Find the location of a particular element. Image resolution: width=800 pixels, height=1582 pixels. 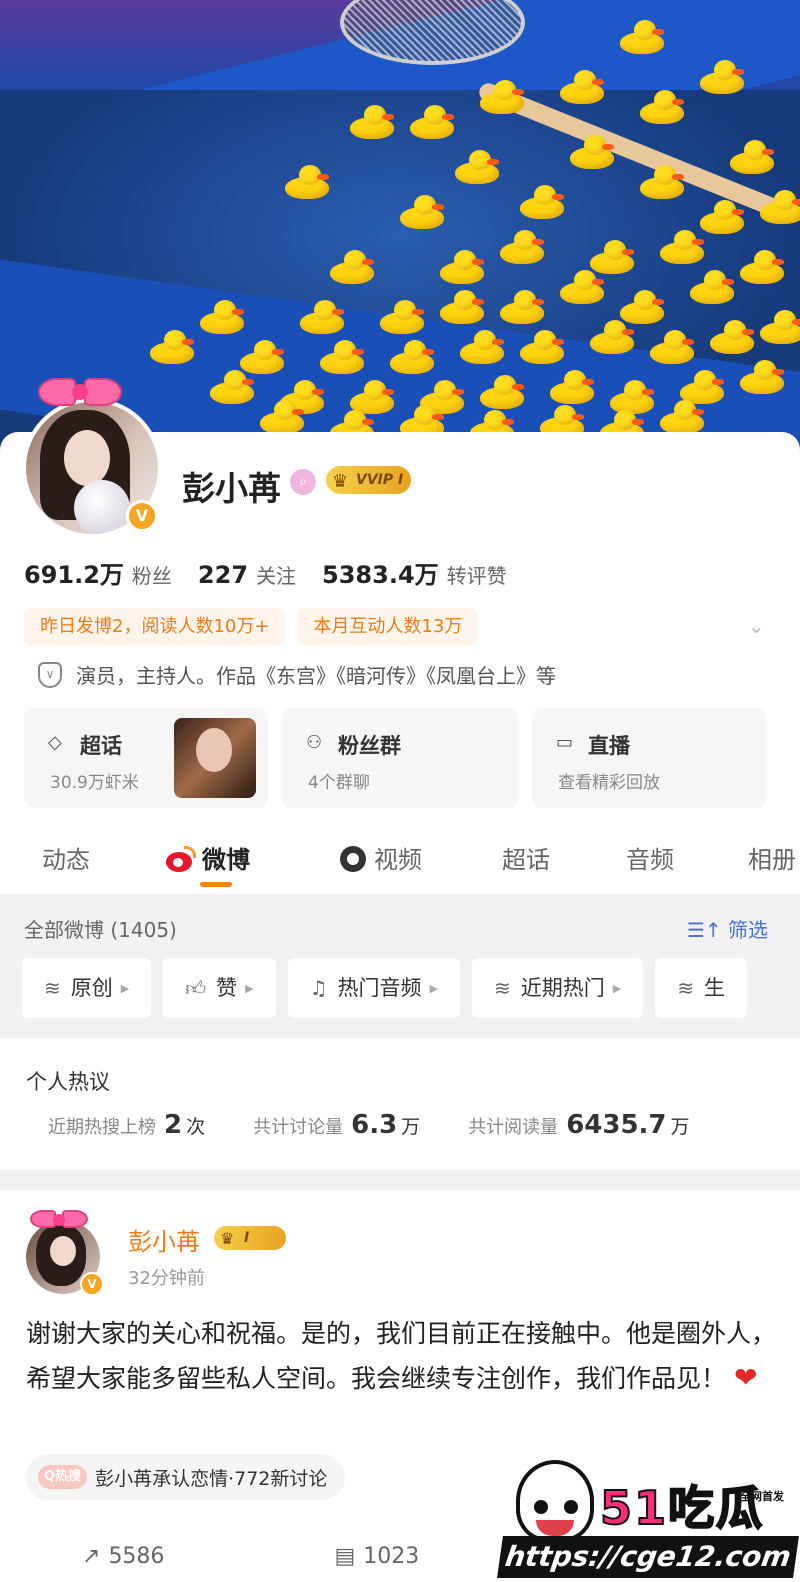

video-icon is located at coordinates (353, 859).